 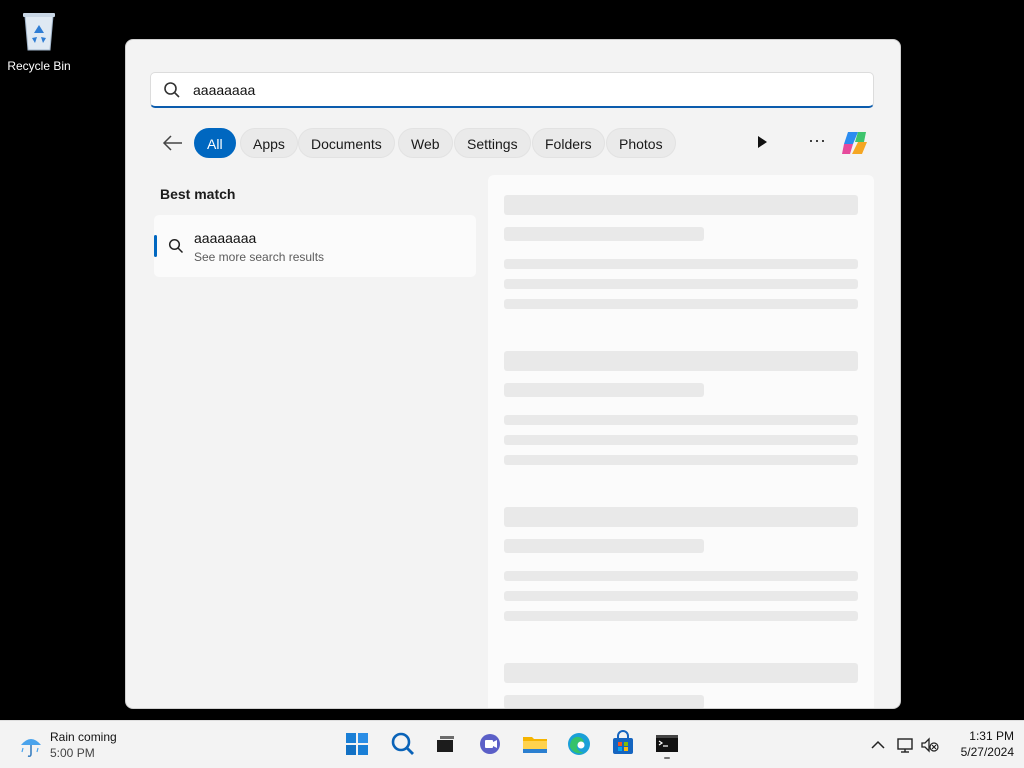 What do you see at coordinates (930, 745) in the screenshot?
I see `volume-muted-icon` at bounding box center [930, 745].